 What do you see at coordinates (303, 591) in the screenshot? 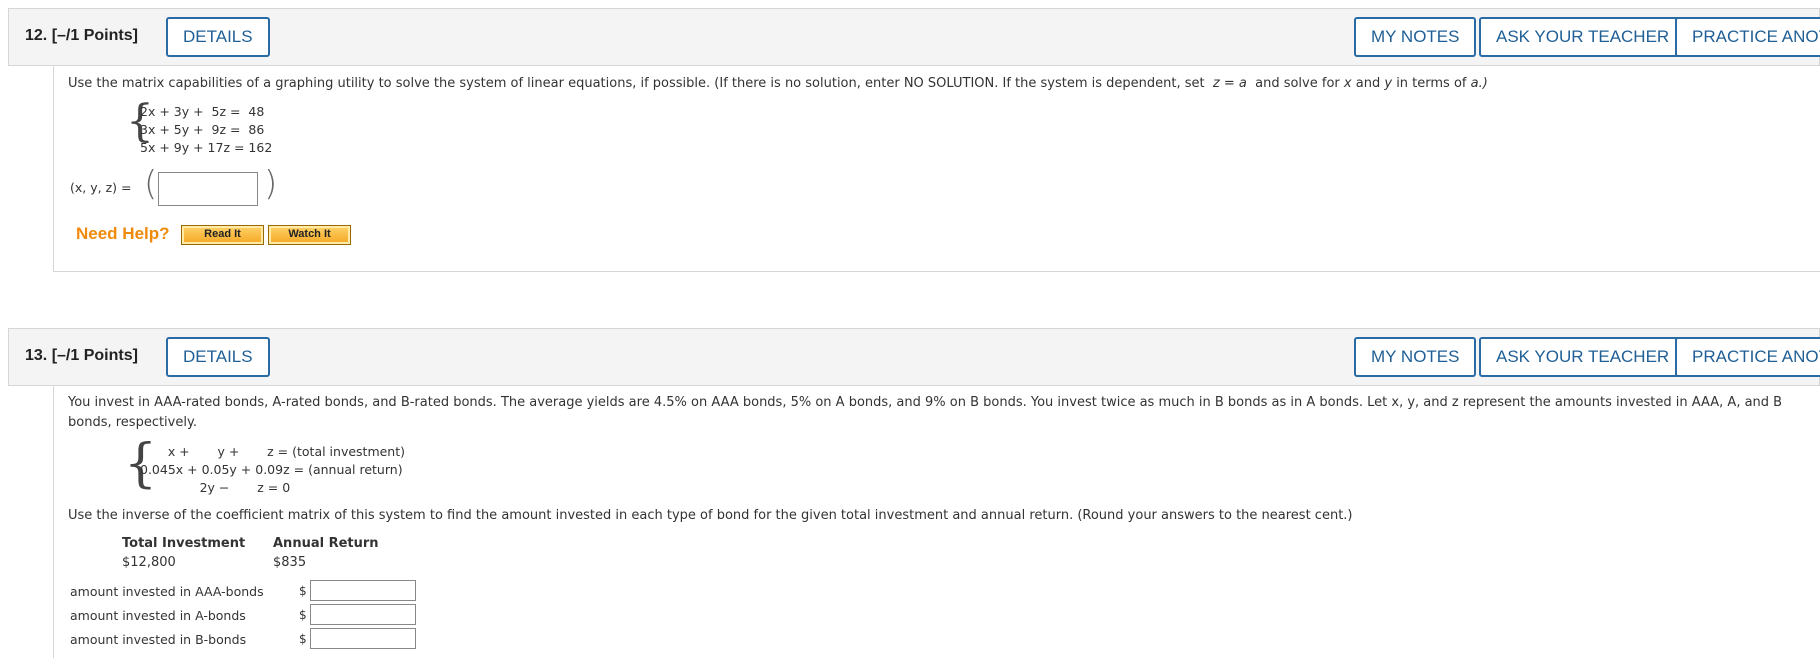
I see `currency-aaa: $` at bounding box center [303, 591].